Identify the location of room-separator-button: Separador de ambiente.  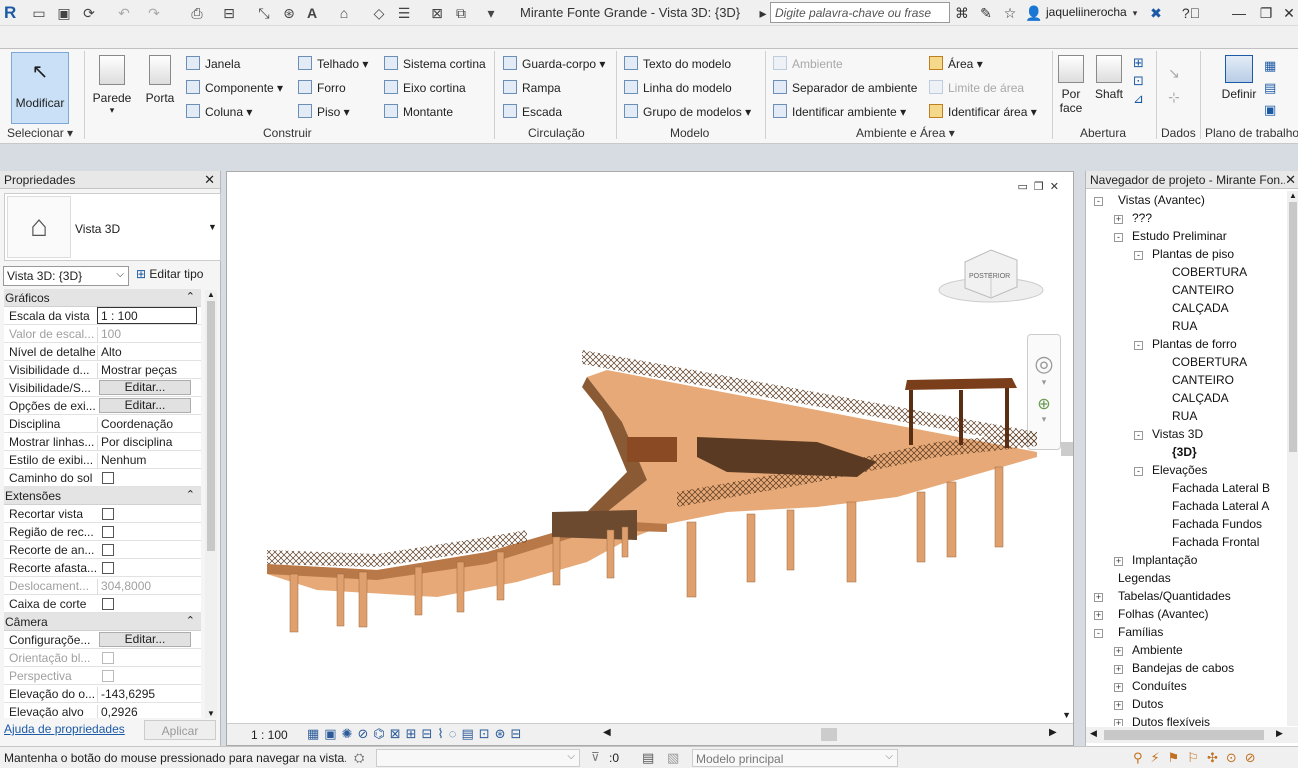
(845, 87).